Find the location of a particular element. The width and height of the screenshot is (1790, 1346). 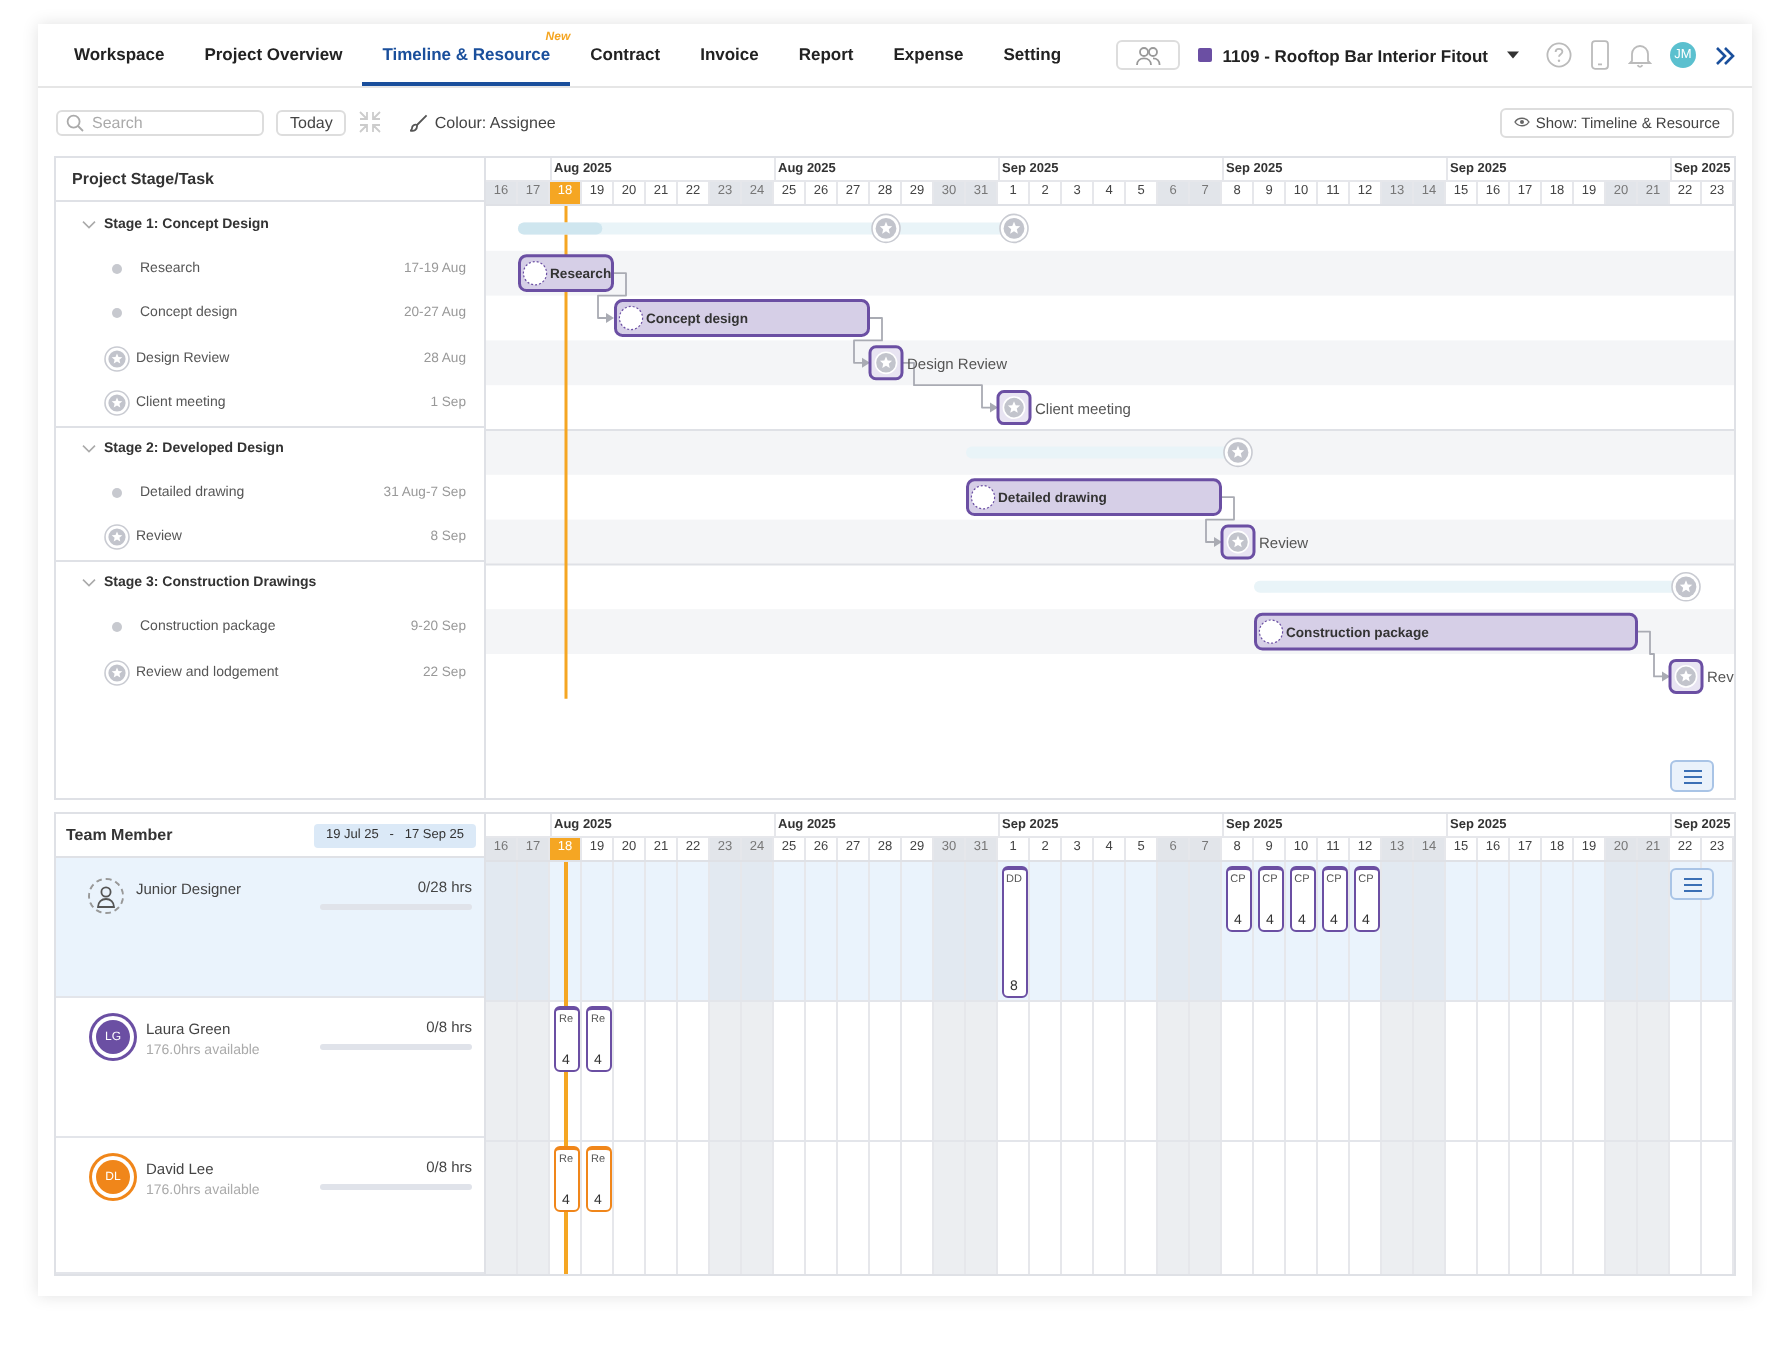

nav-tab: Contract is located at coordinates (625, 55).